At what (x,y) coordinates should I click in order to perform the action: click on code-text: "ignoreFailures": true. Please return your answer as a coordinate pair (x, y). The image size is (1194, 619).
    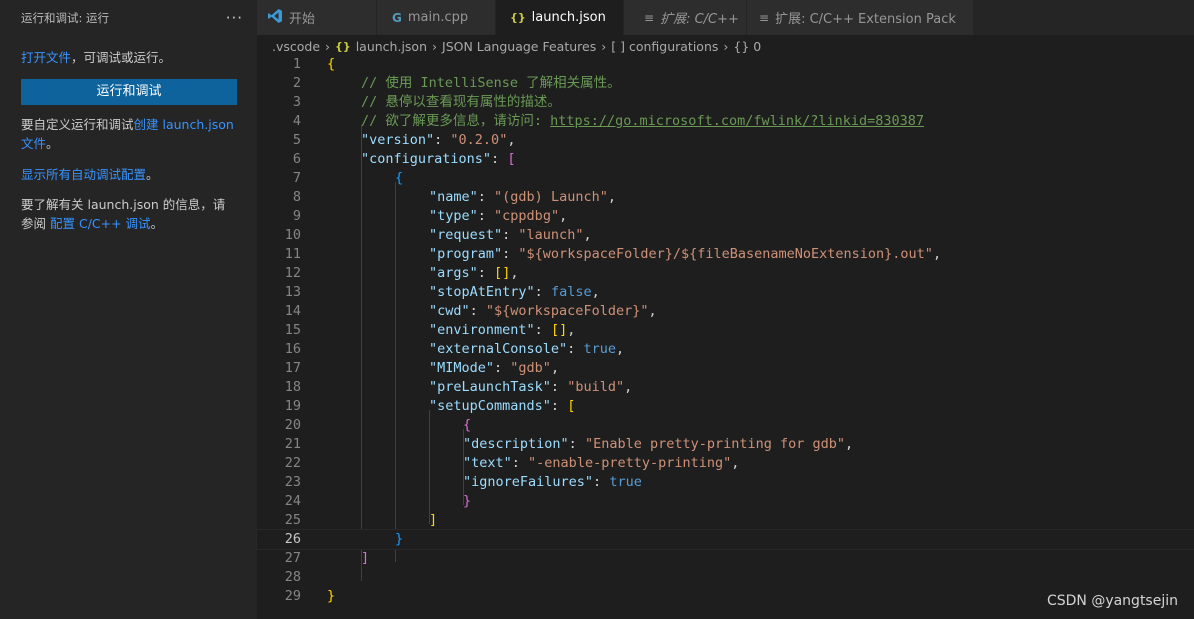
    Looking at the image, I should click on (552, 482).